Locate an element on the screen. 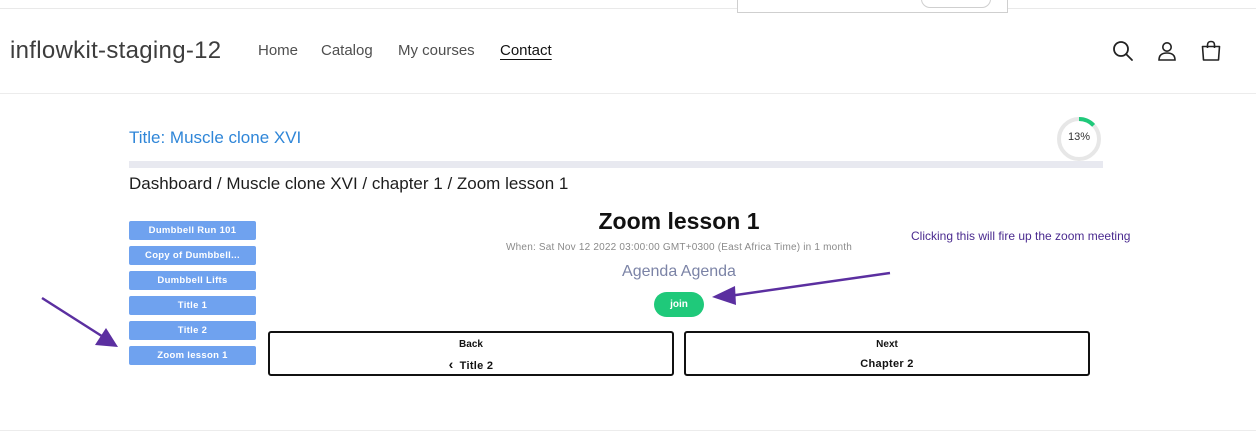 The image size is (1256, 435). join-button: join is located at coordinates (679, 304).